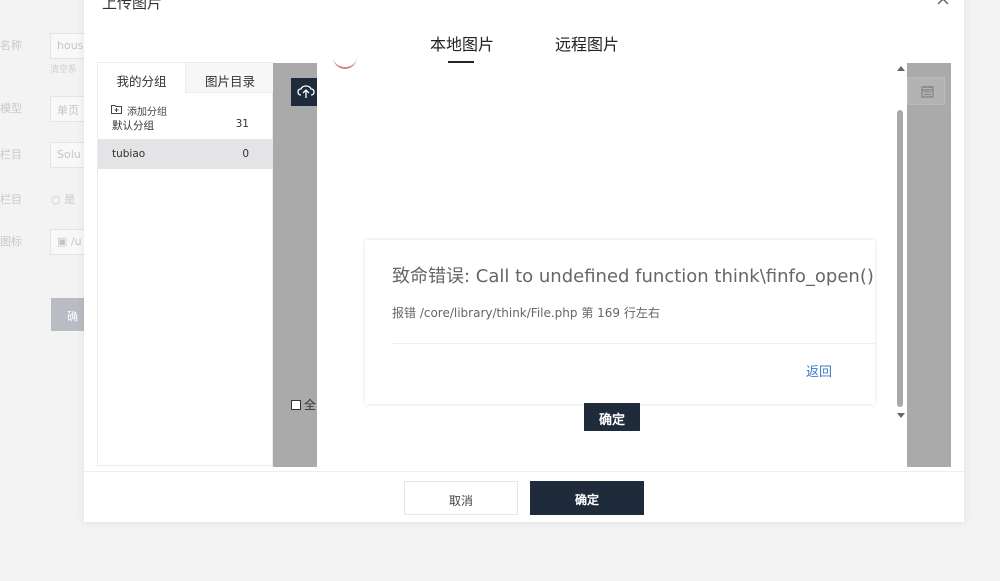  I want to click on scroll-up-icon, so click(901, 68).